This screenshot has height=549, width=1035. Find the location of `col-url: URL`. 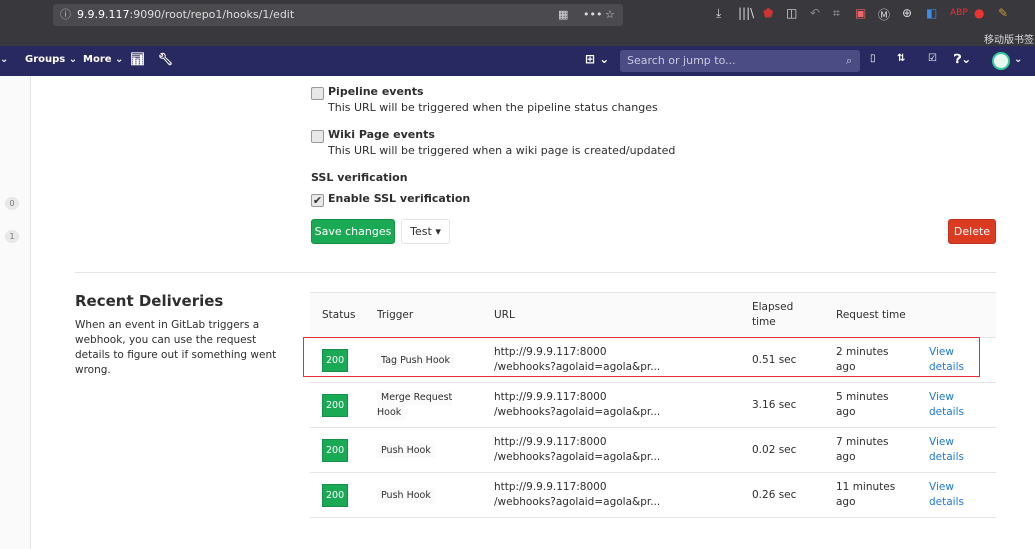

col-url: URL is located at coordinates (611, 315).